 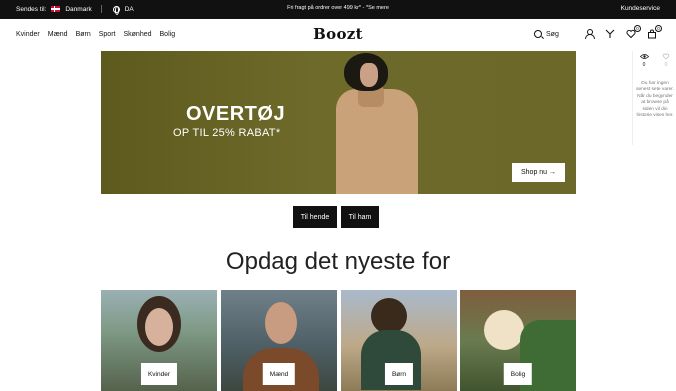 What do you see at coordinates (279, 374) in the screenshot?
I see `category-label: Mænd` at bounding box center [279, 374].